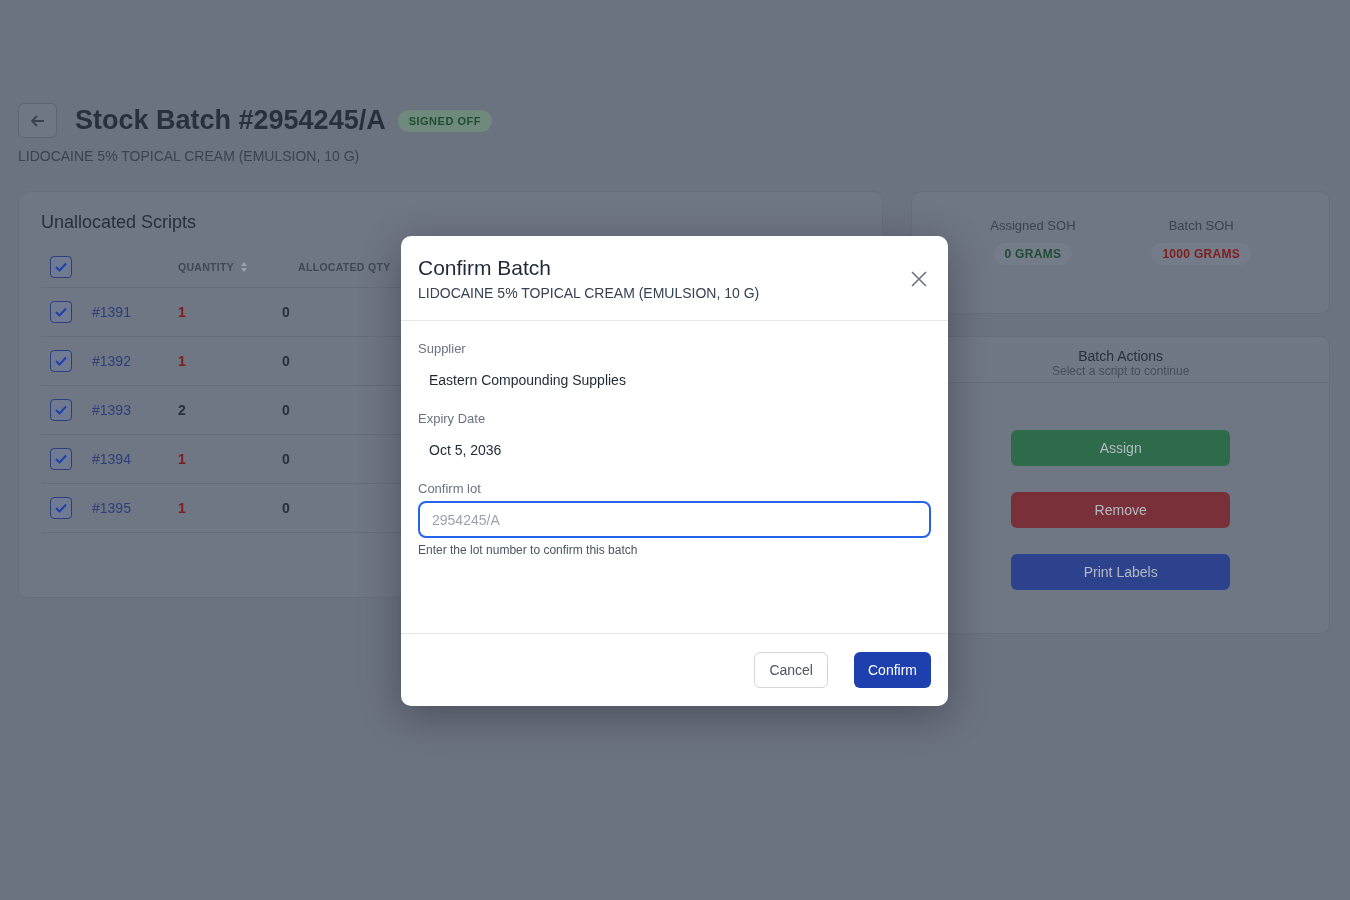 Image resolution: width=1350 pixels, height=900 pixels. What do you see at coordinates (125, 361) in the screenshot?
I see `script-link: #1392` at bounding box center [125, 361].